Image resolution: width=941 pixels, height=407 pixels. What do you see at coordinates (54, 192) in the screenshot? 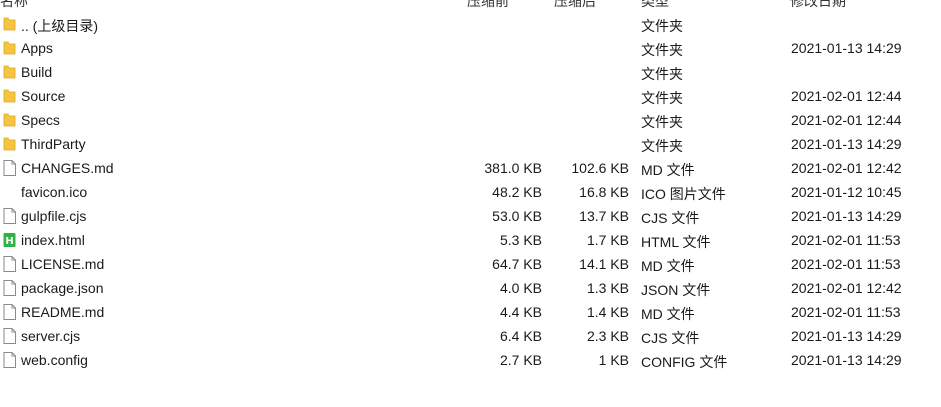
I see `file-name: favicon.ico` at bounding box center [54, 192].